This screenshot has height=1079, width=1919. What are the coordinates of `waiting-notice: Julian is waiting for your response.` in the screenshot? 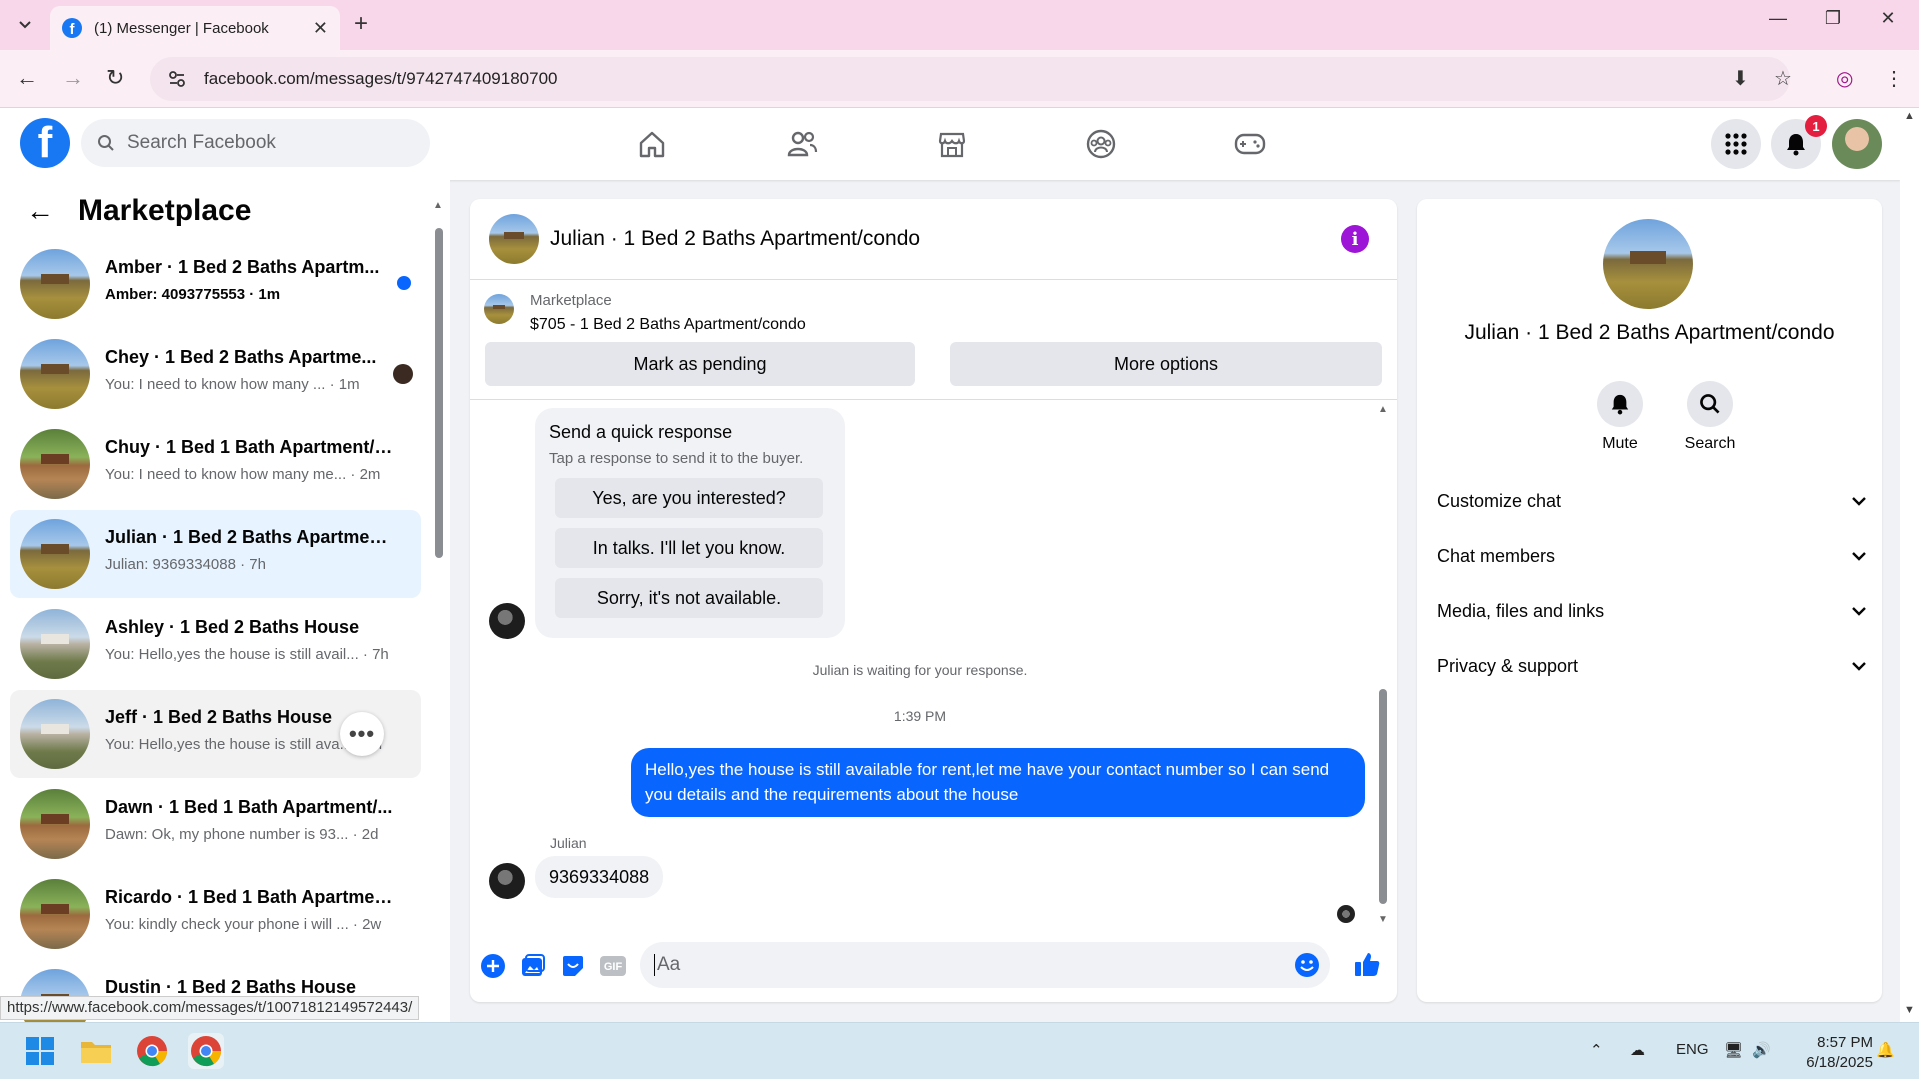 It's located at (920, 670).